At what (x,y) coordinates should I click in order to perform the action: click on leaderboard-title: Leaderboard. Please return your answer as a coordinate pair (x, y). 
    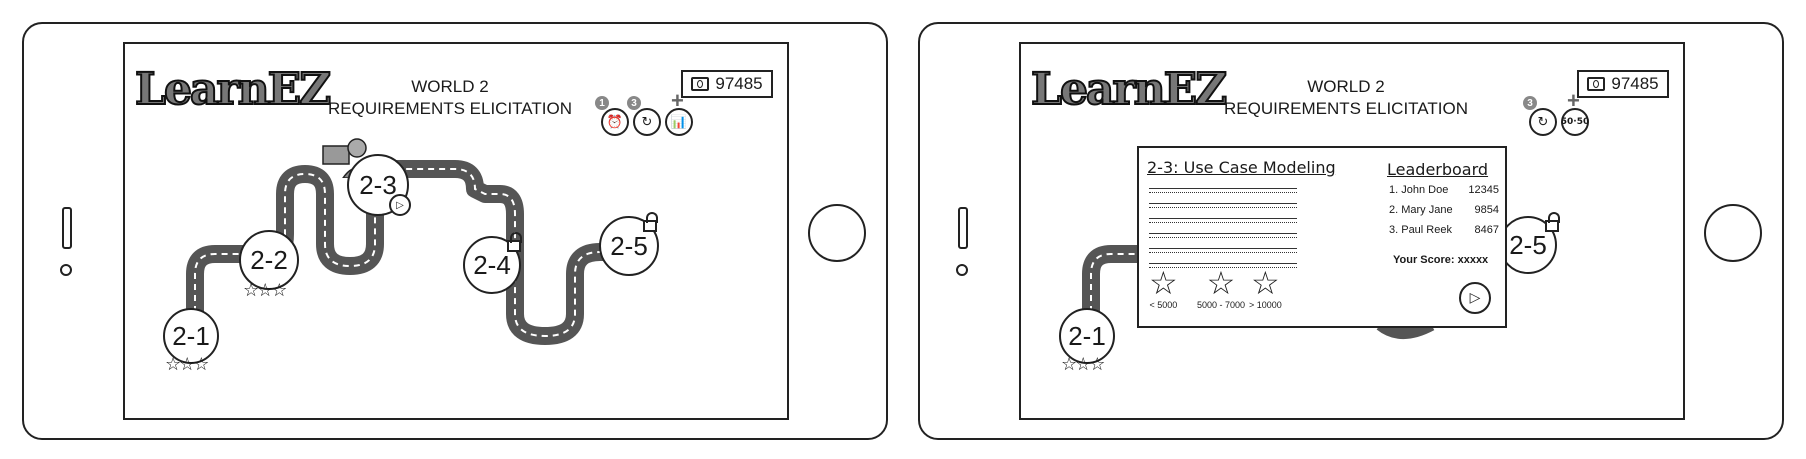
    Looking at the image, I should click on (1438, 169).